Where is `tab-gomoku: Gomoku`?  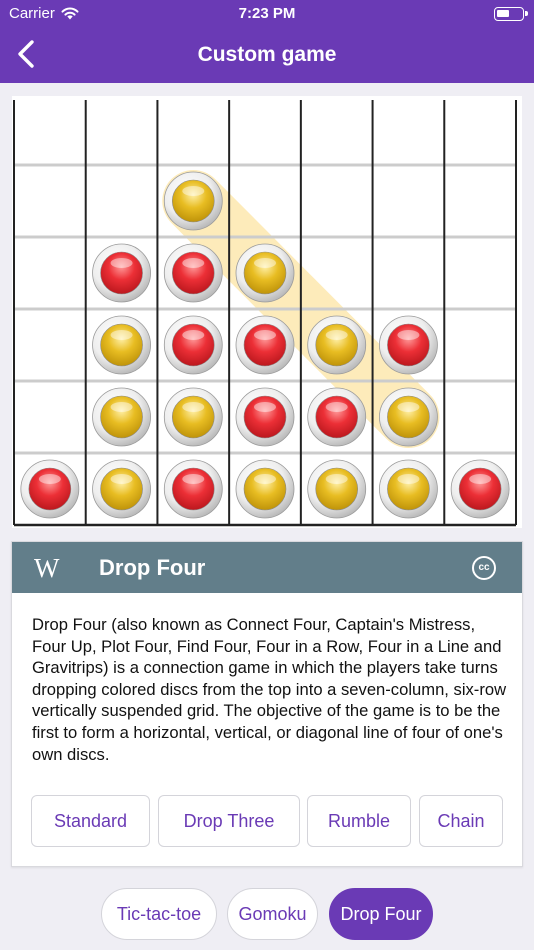
tab-gomoku: Gomoku is located at coordinates (272, 914).